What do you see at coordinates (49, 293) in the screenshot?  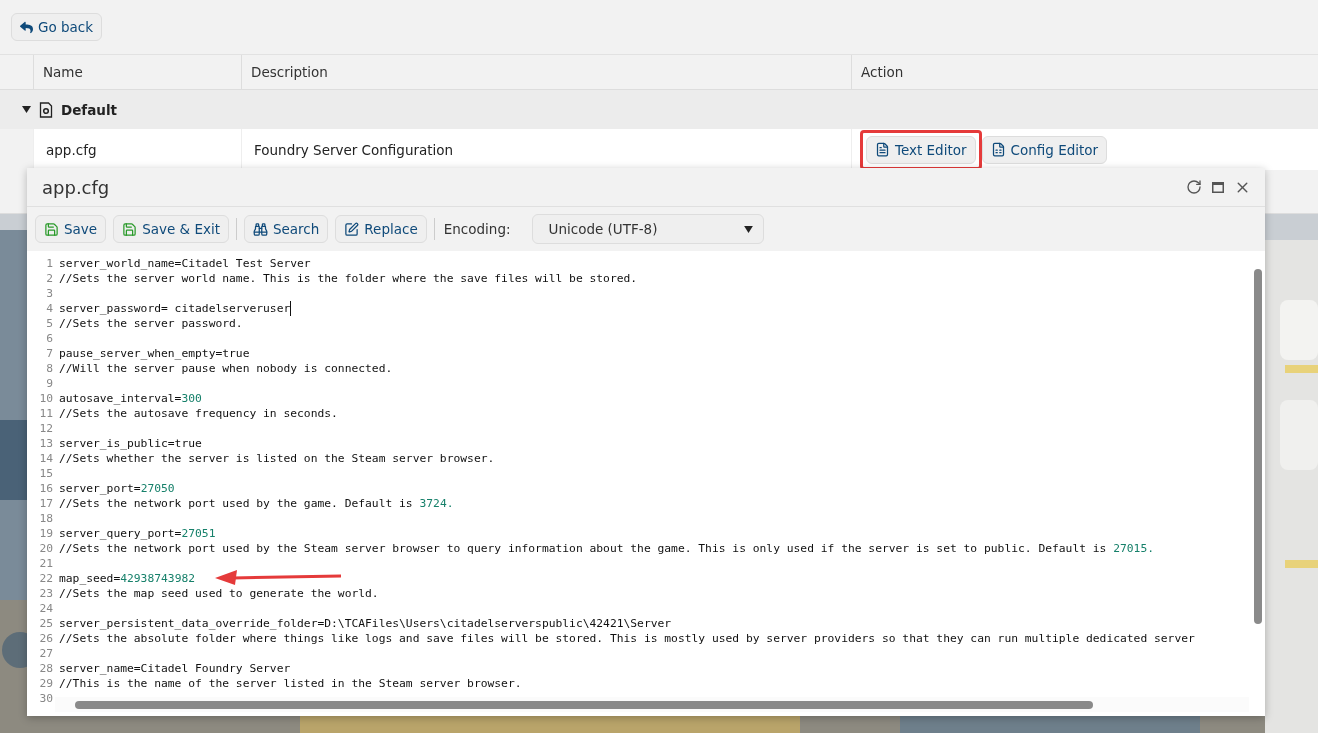 I see `line-number: 3` at bounding box center [49, 293].